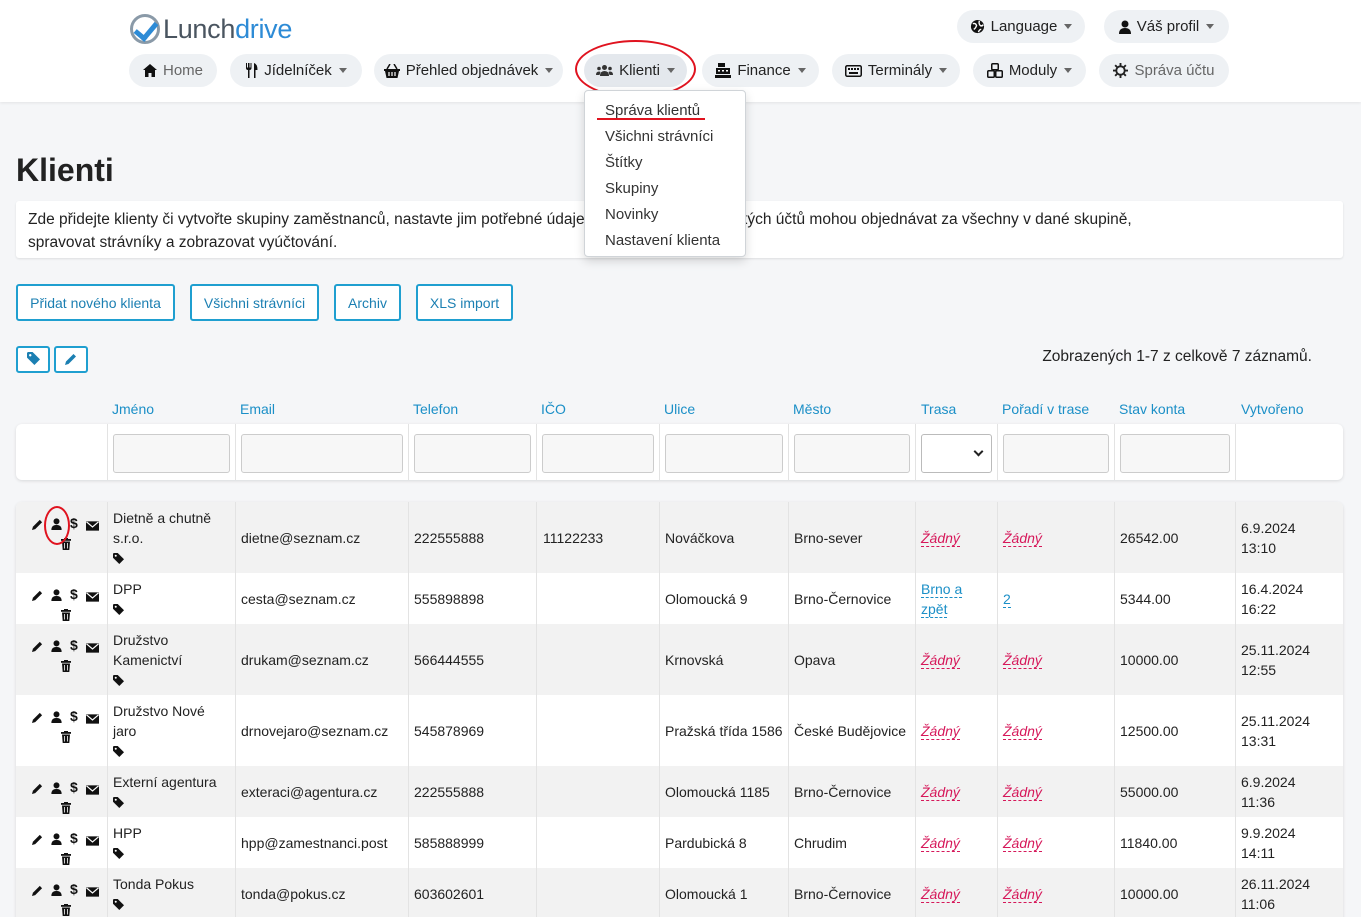 Image resolution: width=1361 pixels, height=917 pixels. What do you see at coordinates (938, 409) in the screenshot?
I see `column-header-route: Trasa` at bounding box center [938, 409].